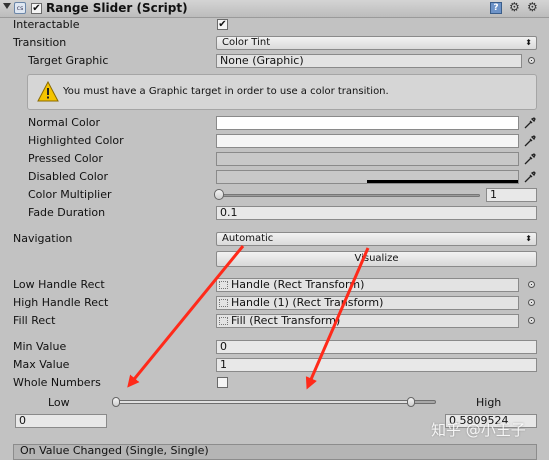  I want to click on watermark: 知乎 @小王子, so click(478, 430).